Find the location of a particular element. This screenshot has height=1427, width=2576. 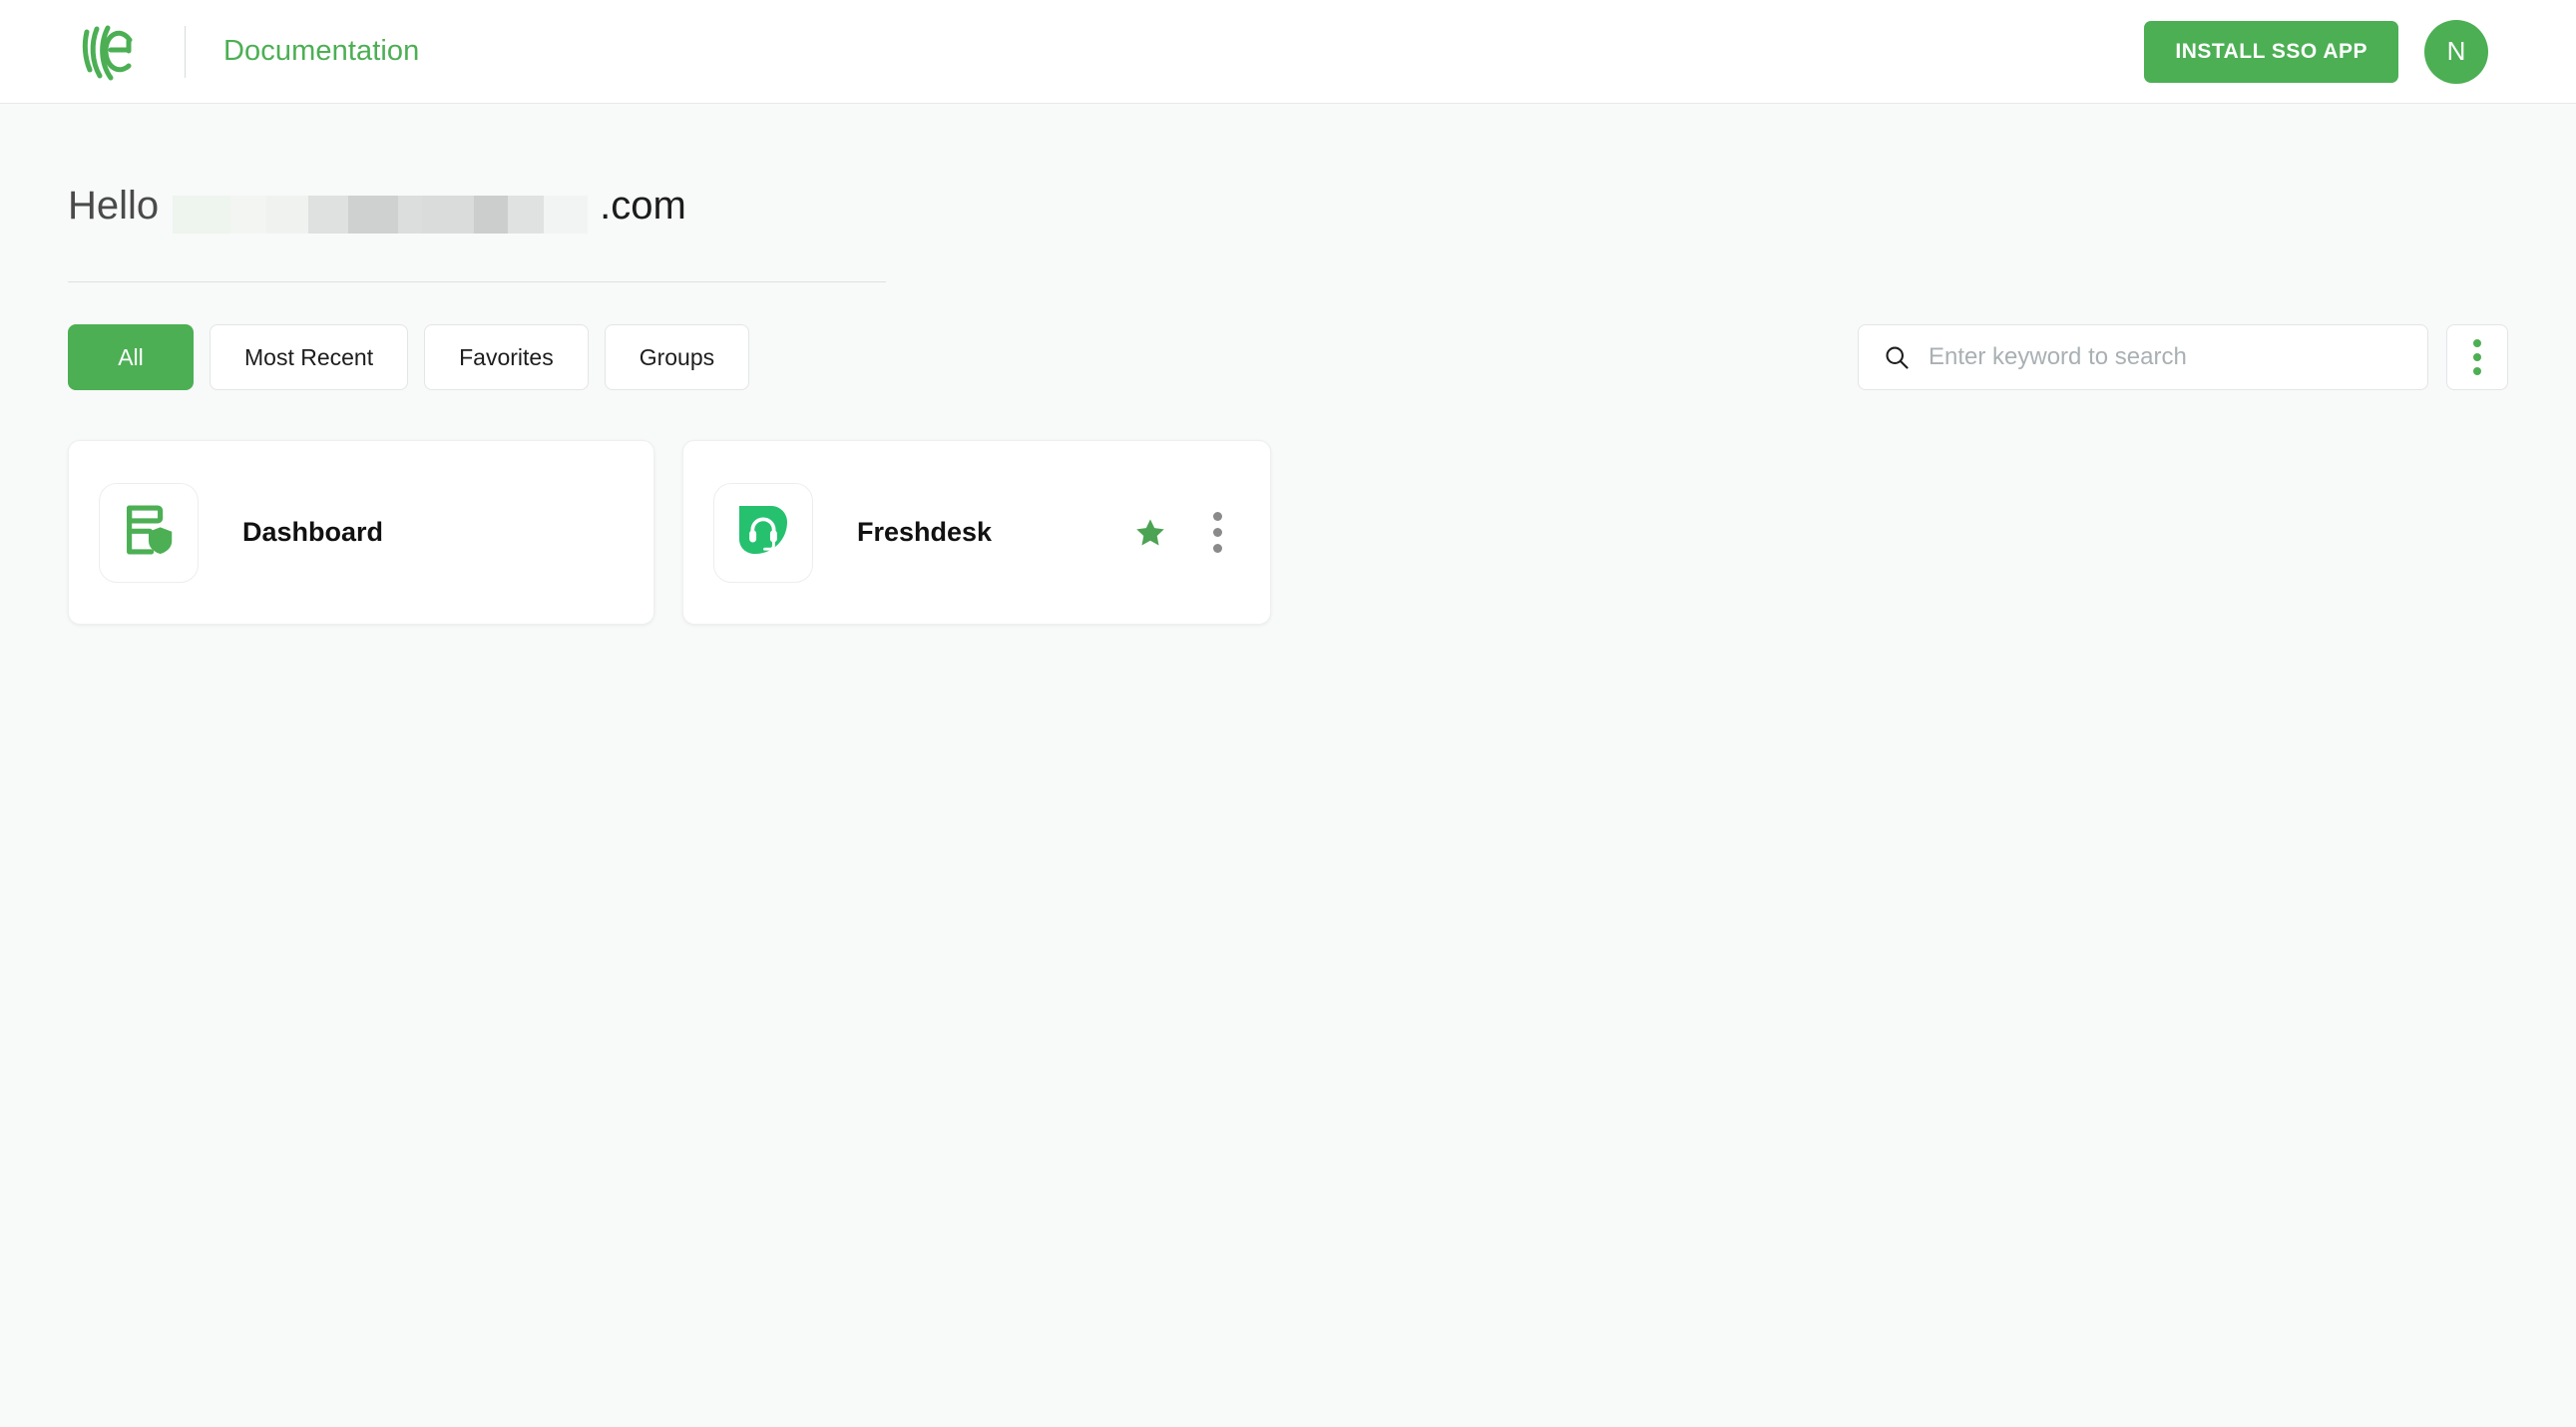

brand: Documentation is located at coordinates (247, 51).